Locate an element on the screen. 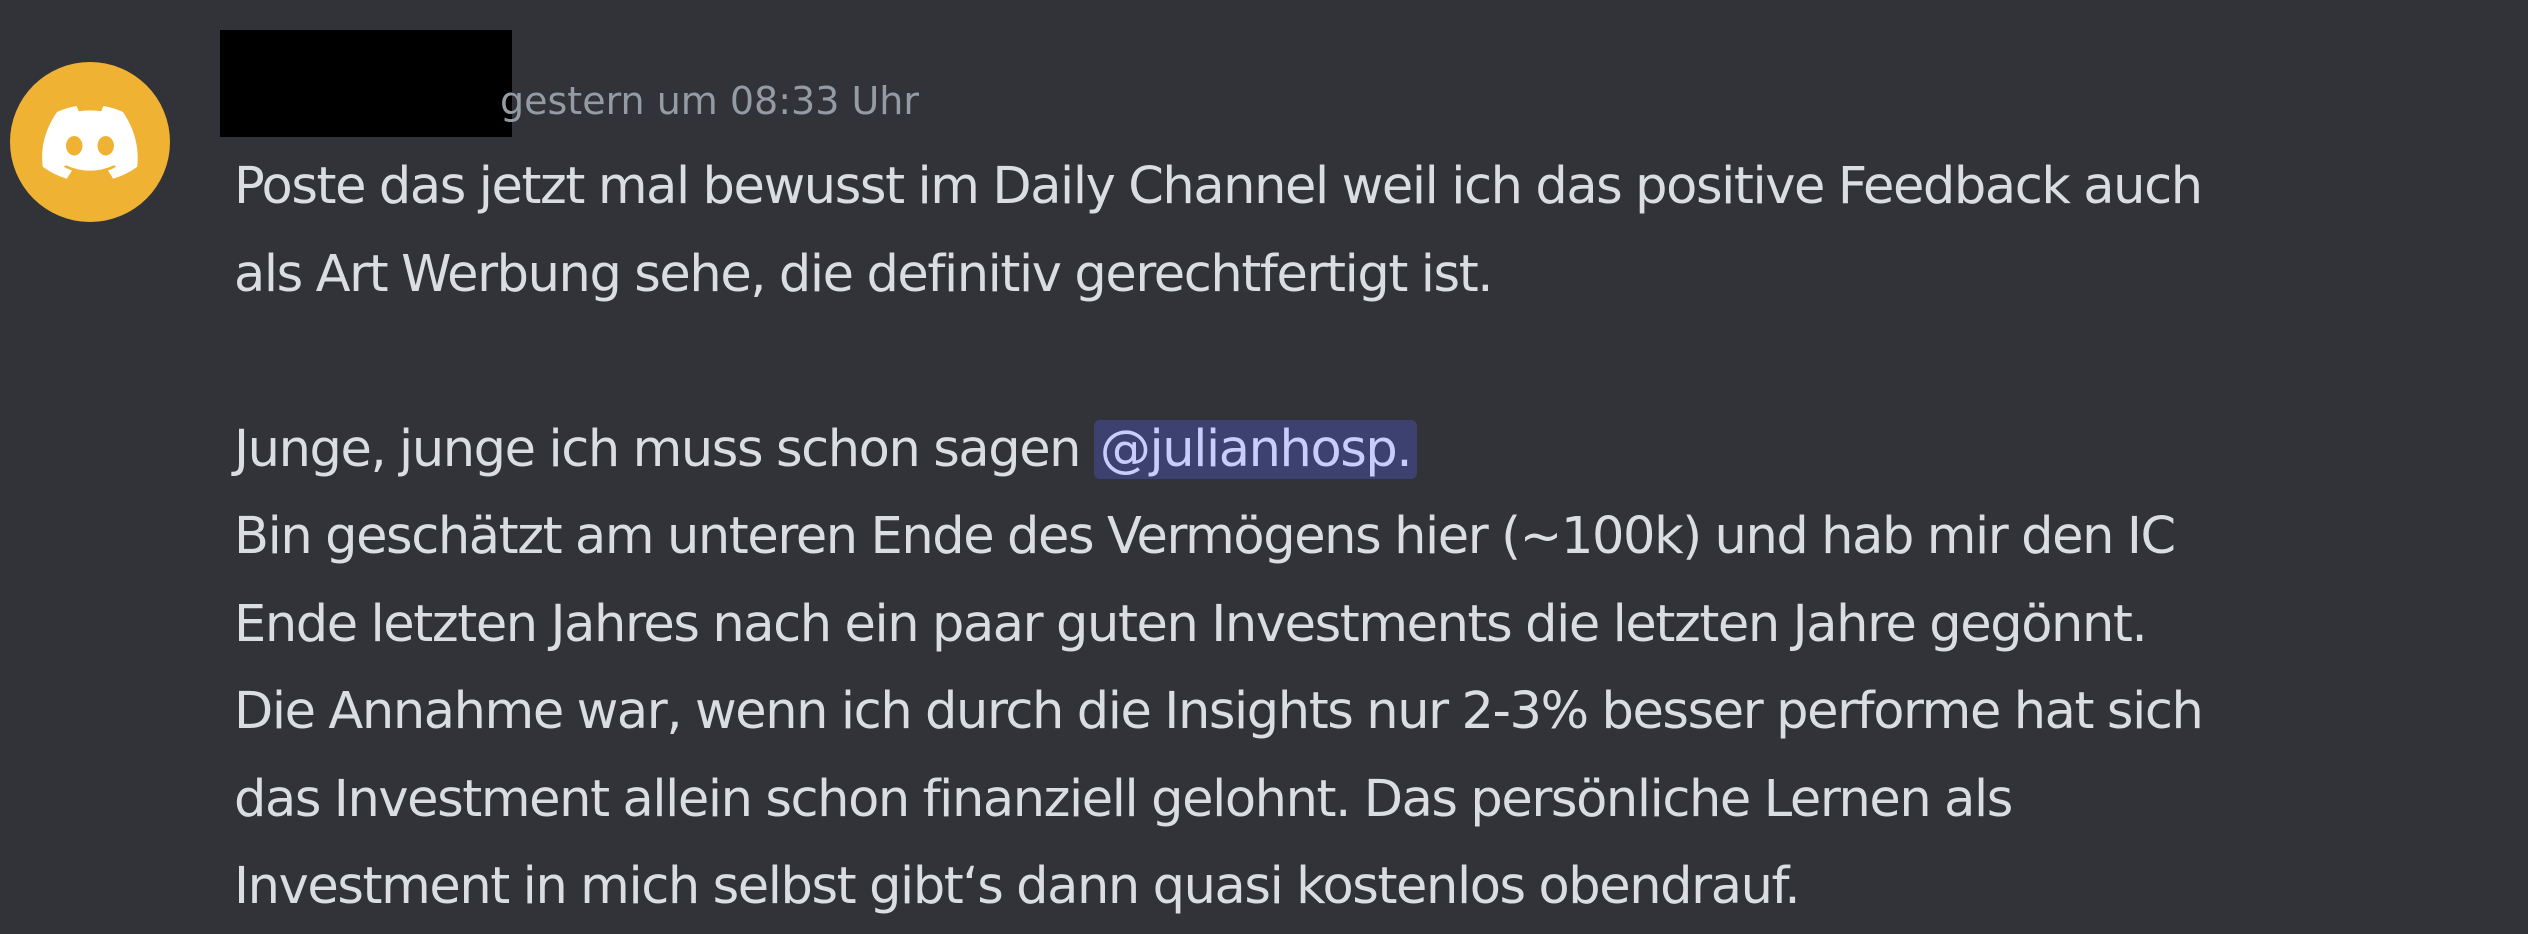  message-timestamp: gestern um 08:33 Uhr is located at coordinates (709, 101).